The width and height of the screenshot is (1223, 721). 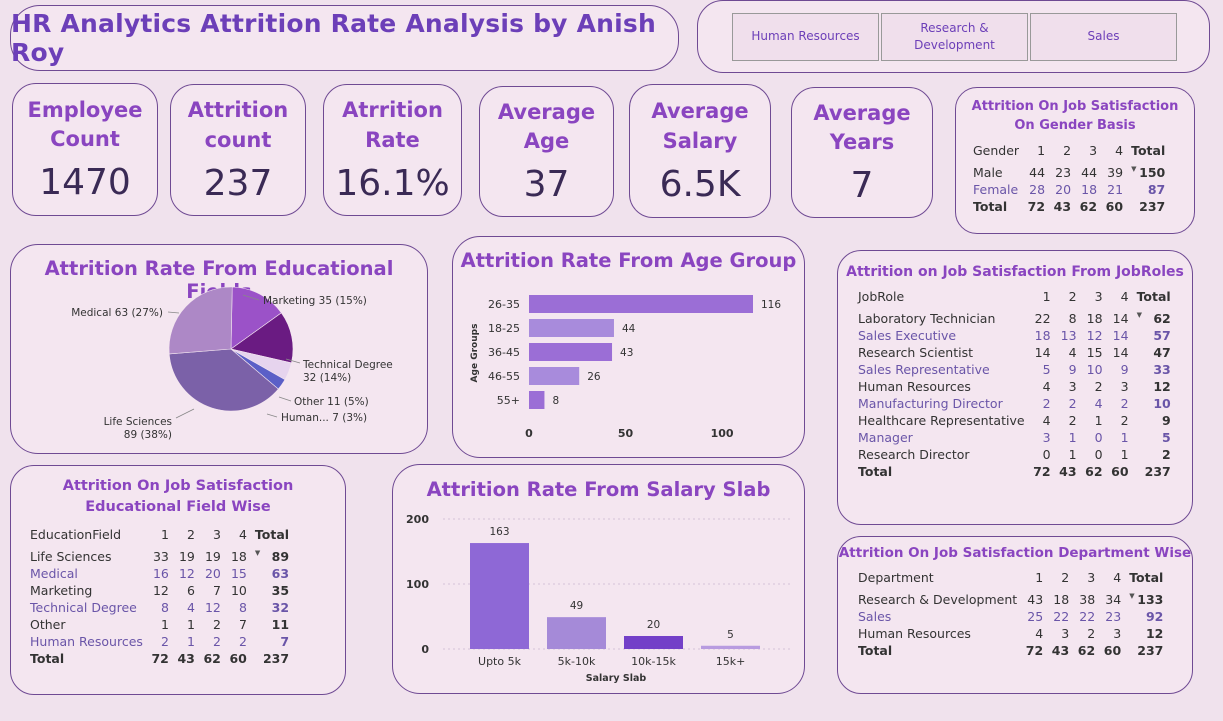 I want to click on table-row: Sales Representative 5 9 10 9 33, so click(x=1014, y=369).